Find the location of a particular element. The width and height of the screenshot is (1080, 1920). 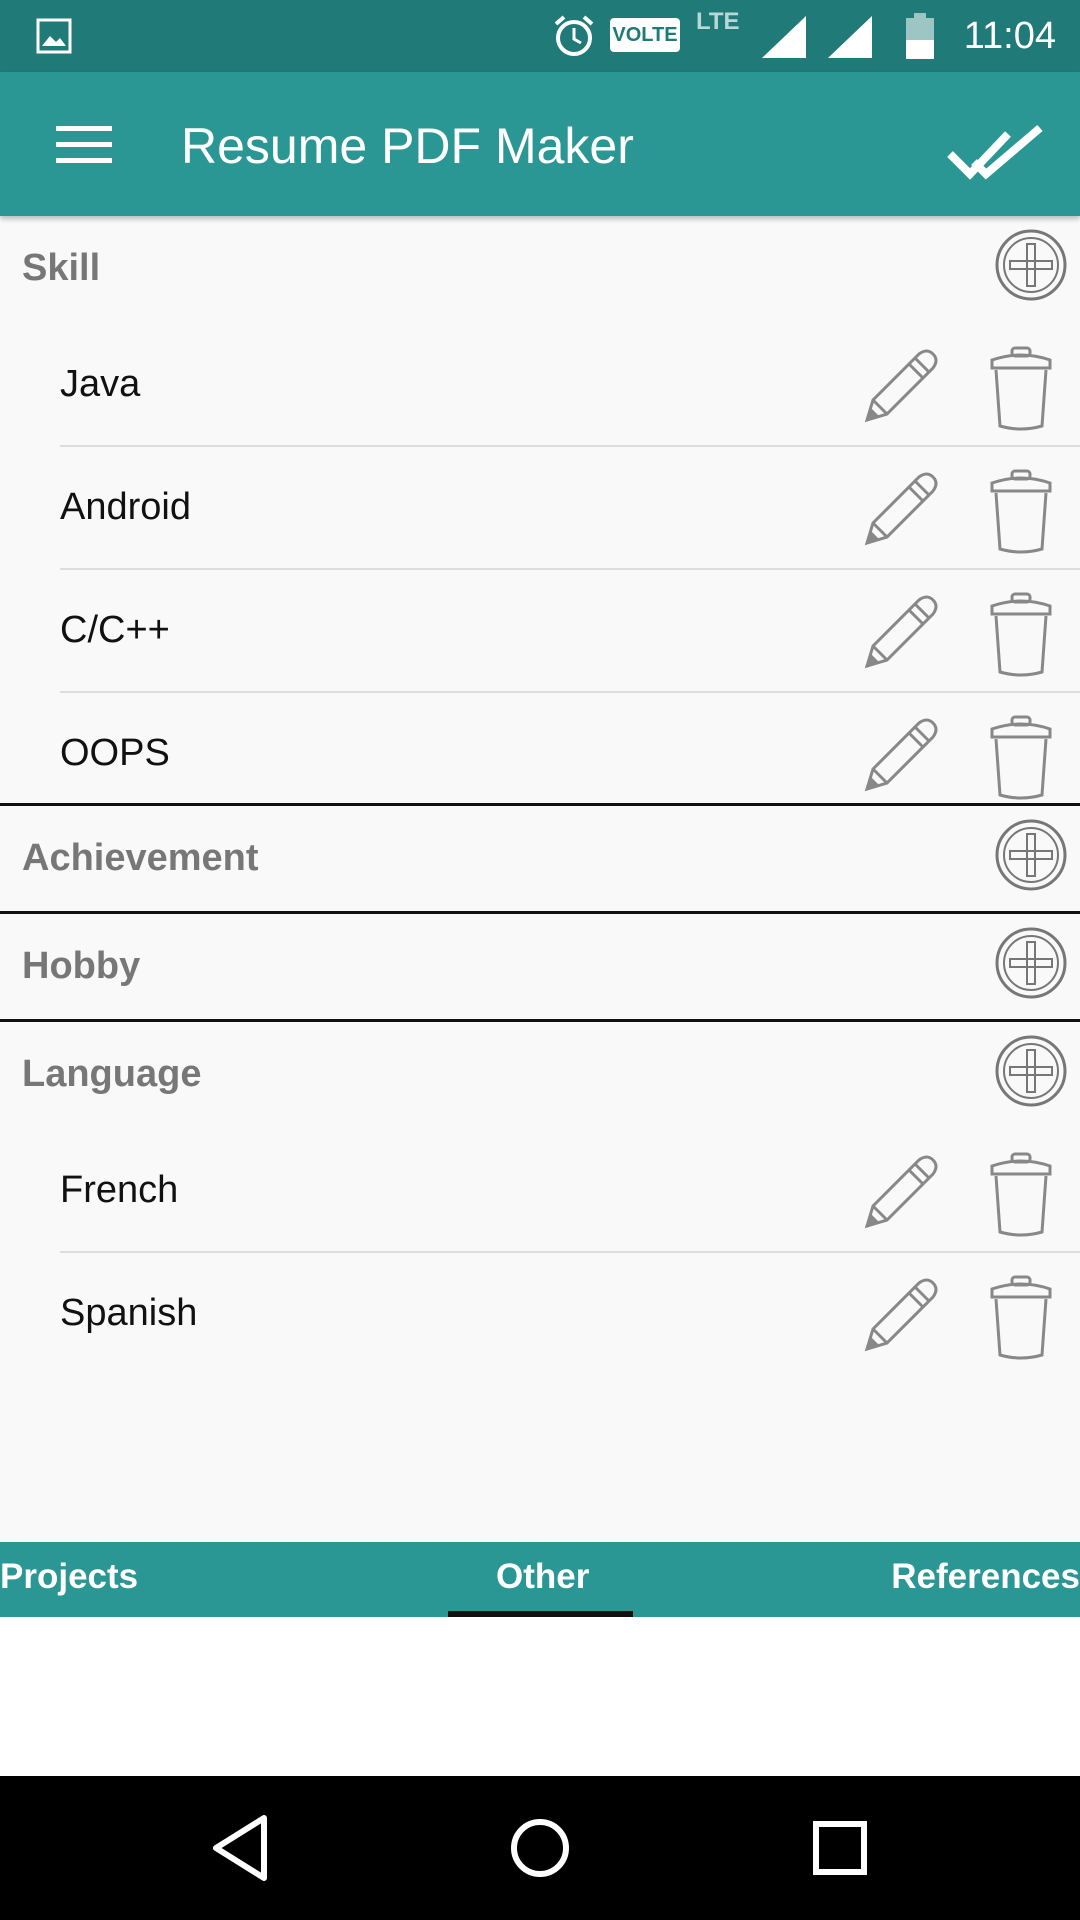

hamburger-menu-icon is located at coordinates (84, 144).